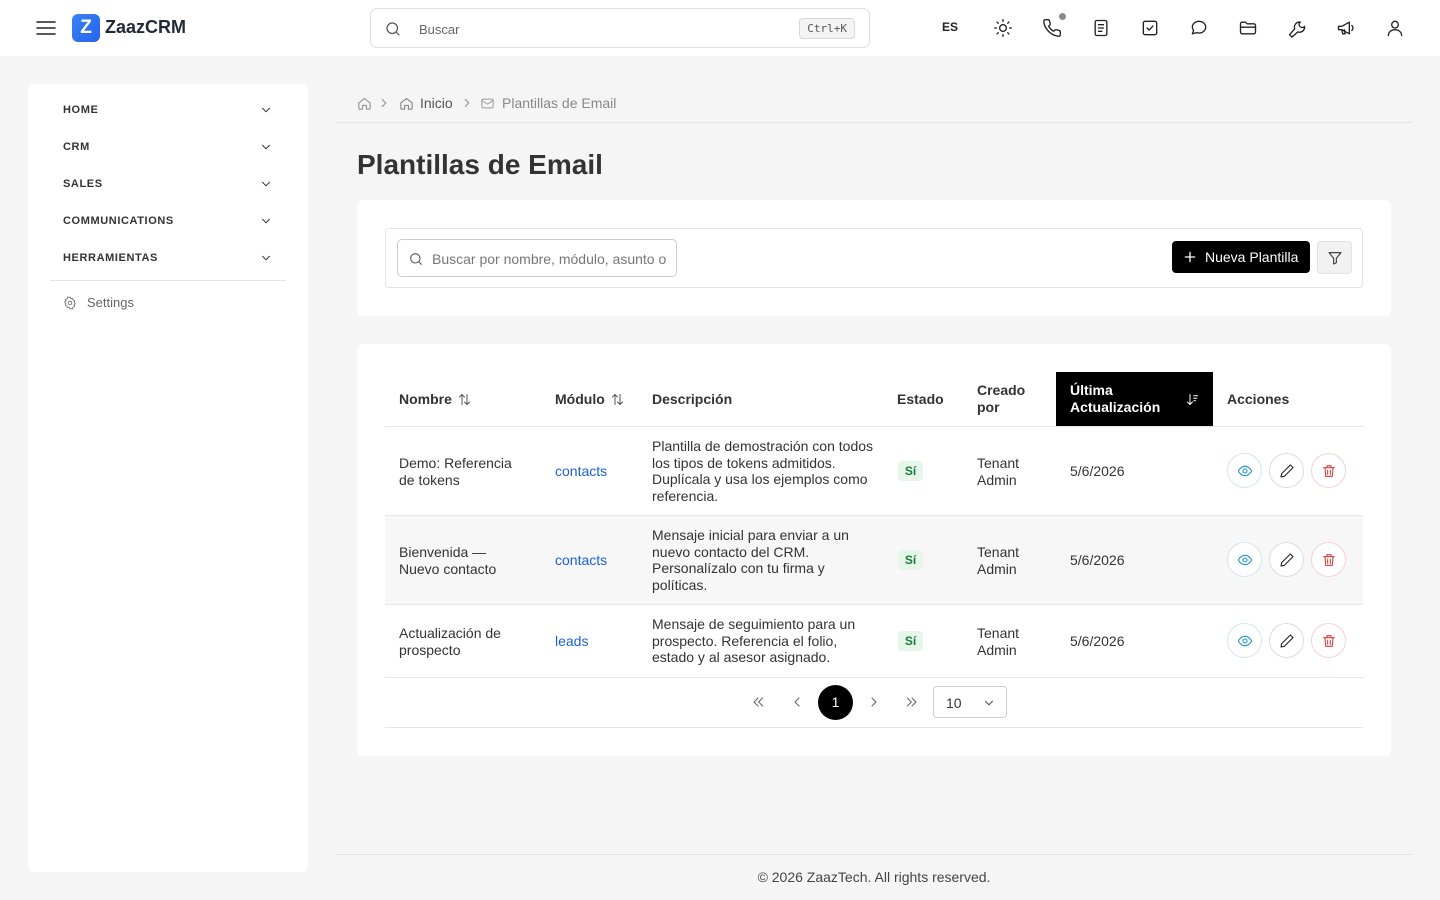 The image size is (1440, 900). Describe the element at coordinates (912, 702) in the screenshot. I see `last-page-icon` at that location.